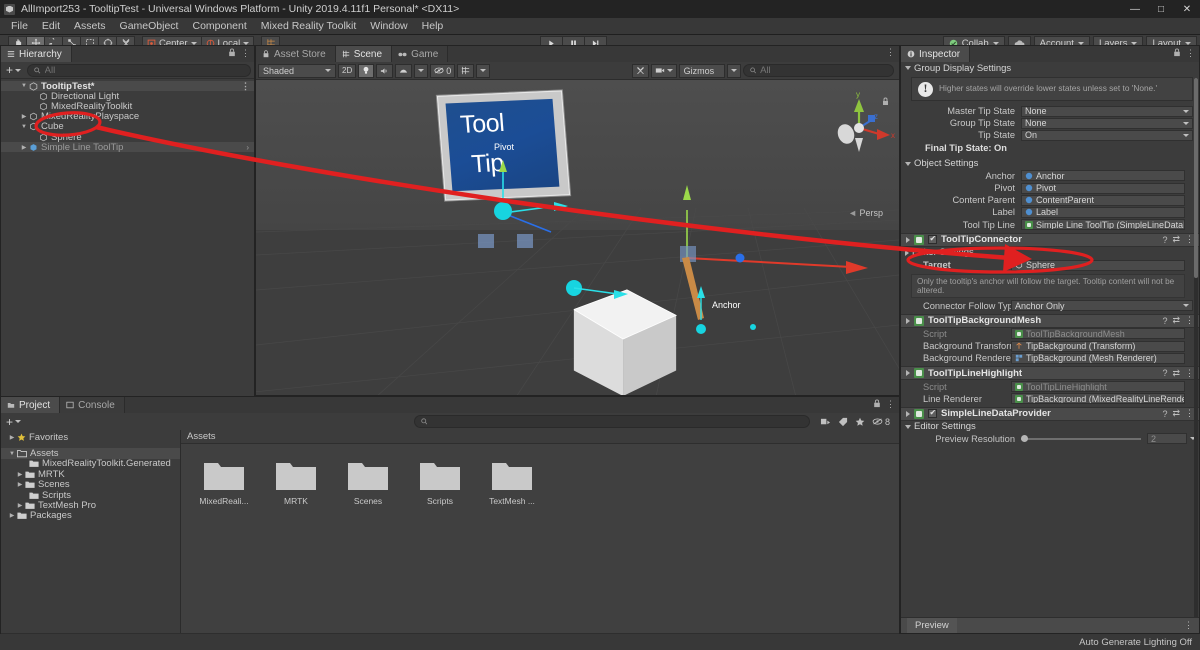 The image size is (1200, 650). What do you see at coordinates (296, 54) in the screenshot?
I see `tab-asset-store: Asset Store` at bounding box center [296, 54].